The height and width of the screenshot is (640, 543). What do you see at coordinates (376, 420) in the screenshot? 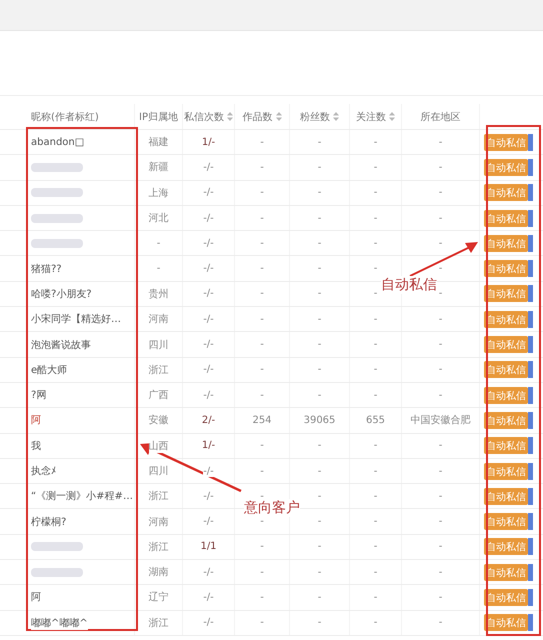
I see `table-cell: 655` at bounding box center [376, 420].